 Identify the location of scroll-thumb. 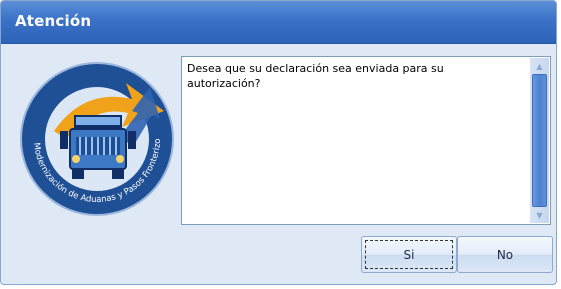
(539, 140).